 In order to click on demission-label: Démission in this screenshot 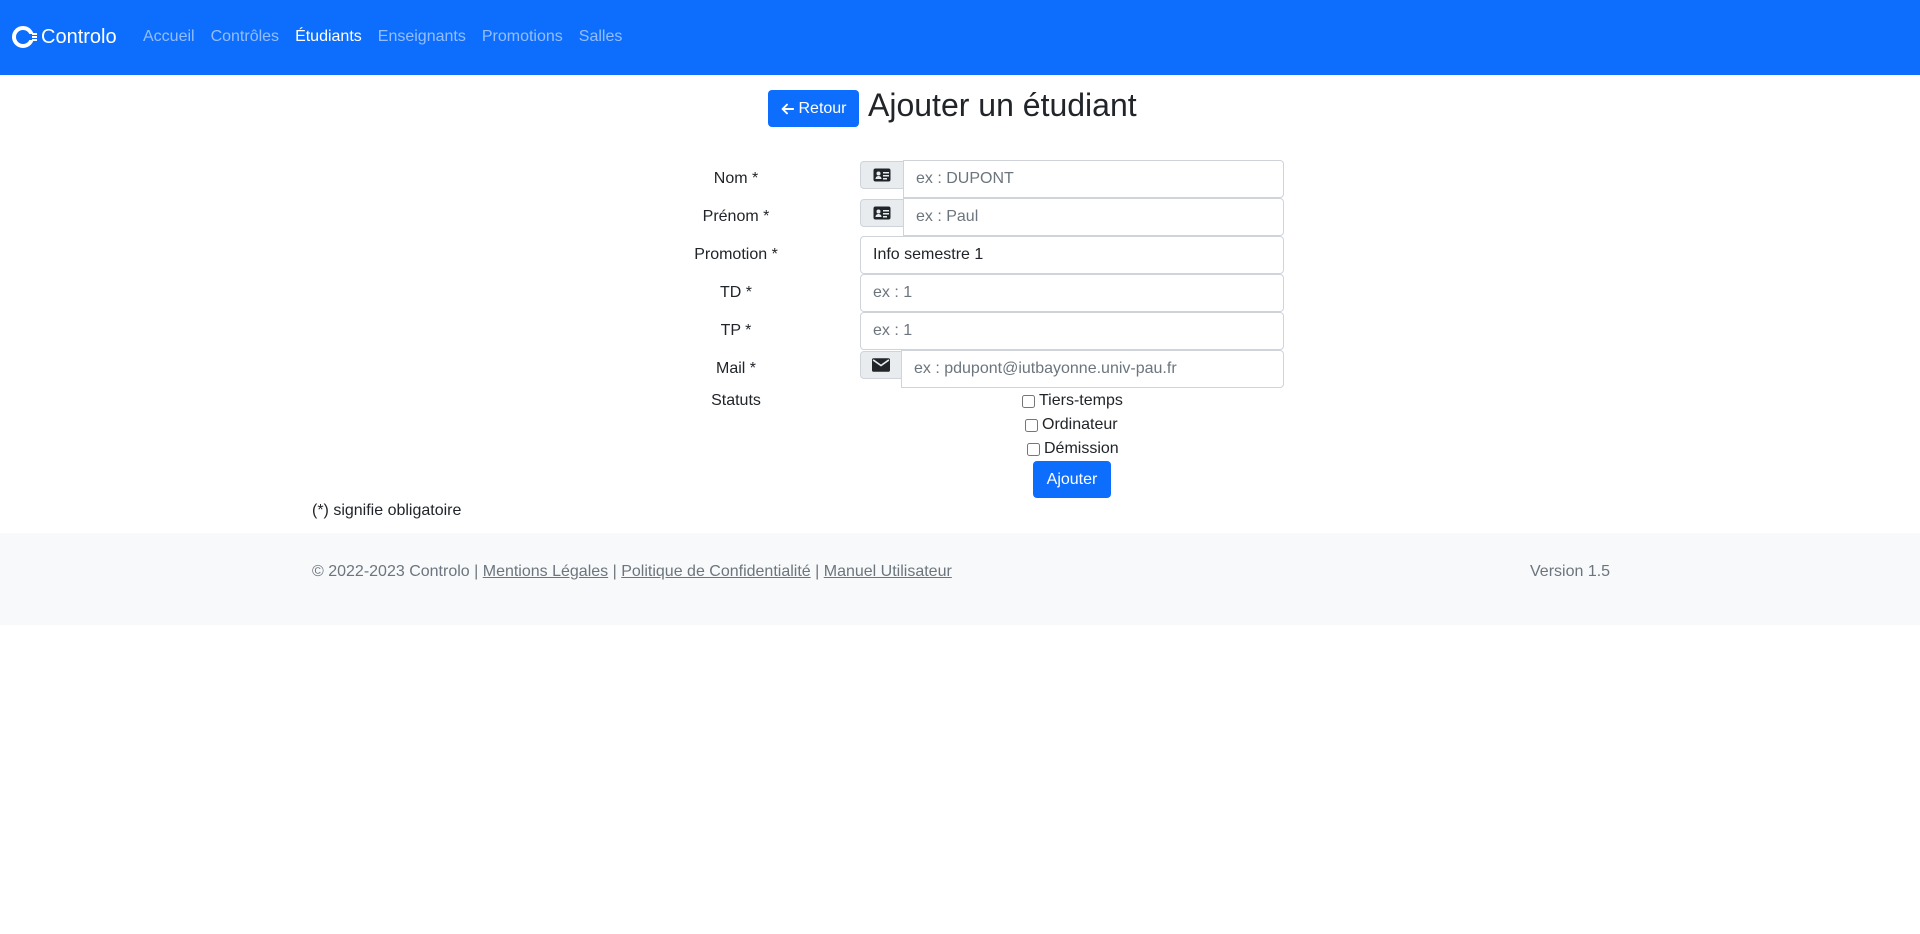, I will do `click(1081, 448)`.